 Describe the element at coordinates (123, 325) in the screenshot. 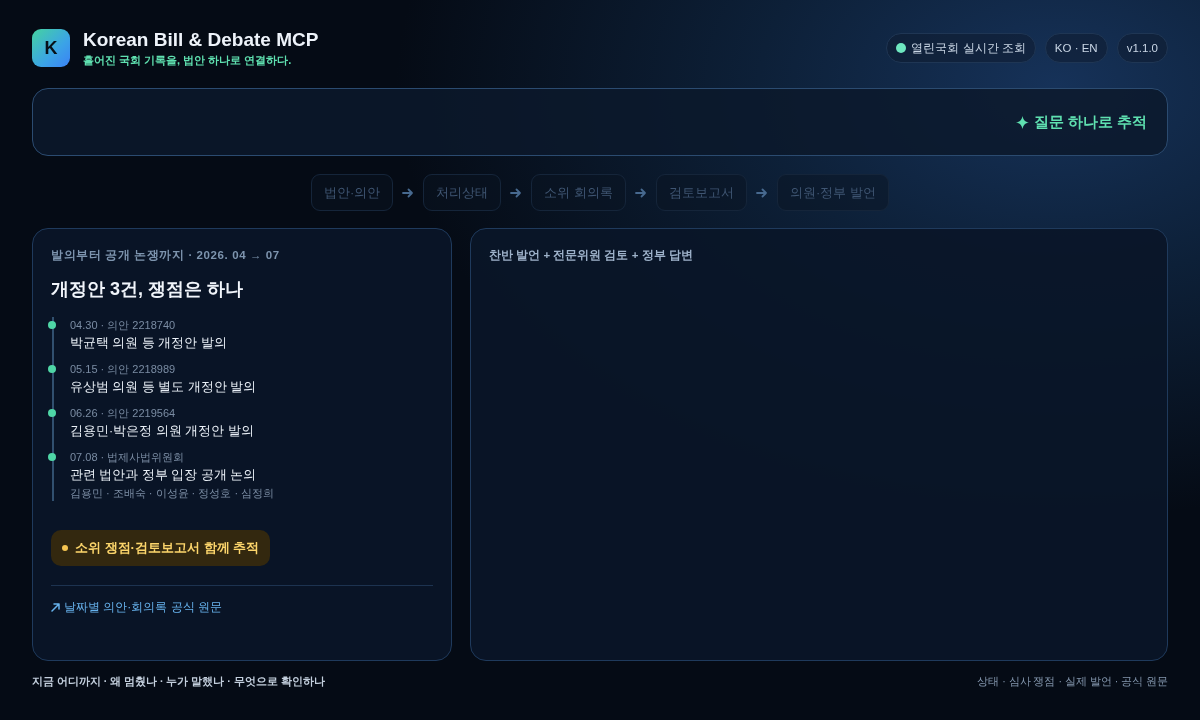

I see `event-meta: 04.30 · 의안 2218740` at that location.